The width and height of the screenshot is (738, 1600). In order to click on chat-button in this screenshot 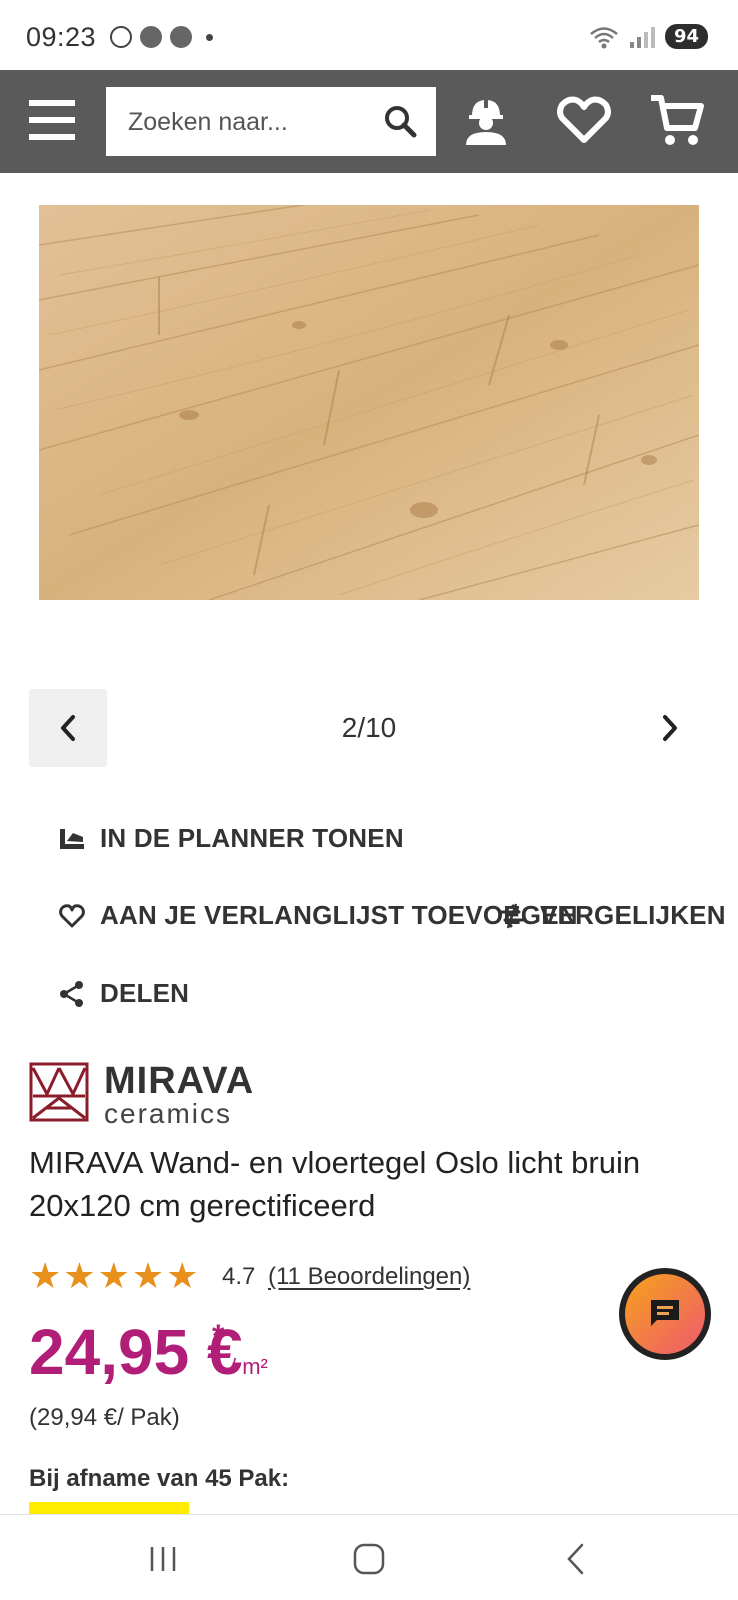, I will do `click(665, 1314)`.